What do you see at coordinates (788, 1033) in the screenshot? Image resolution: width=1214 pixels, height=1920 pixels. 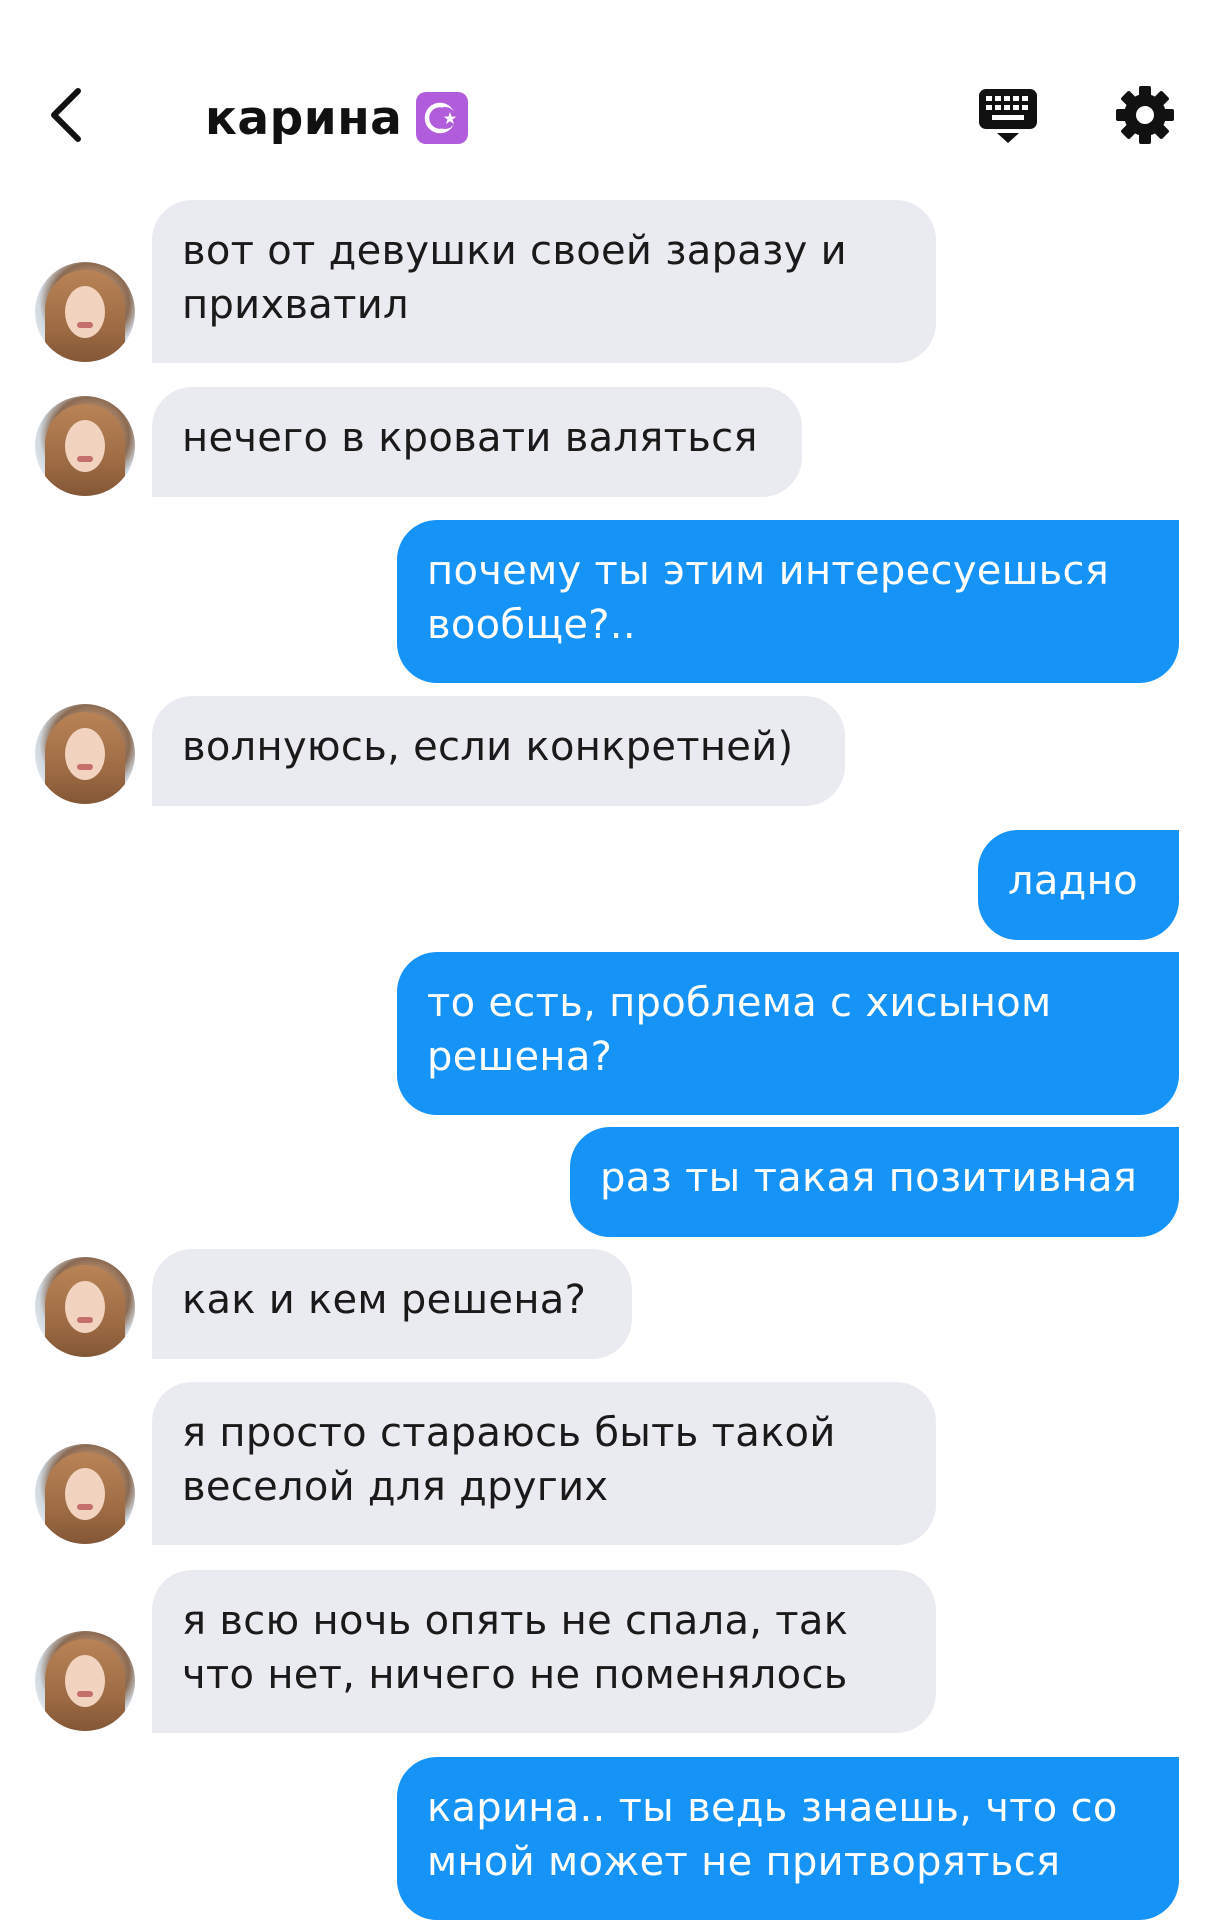 I see `outgoing-message-bubble: то есть, проблема с хисыном решена?` at bounding box center [788, 1033].